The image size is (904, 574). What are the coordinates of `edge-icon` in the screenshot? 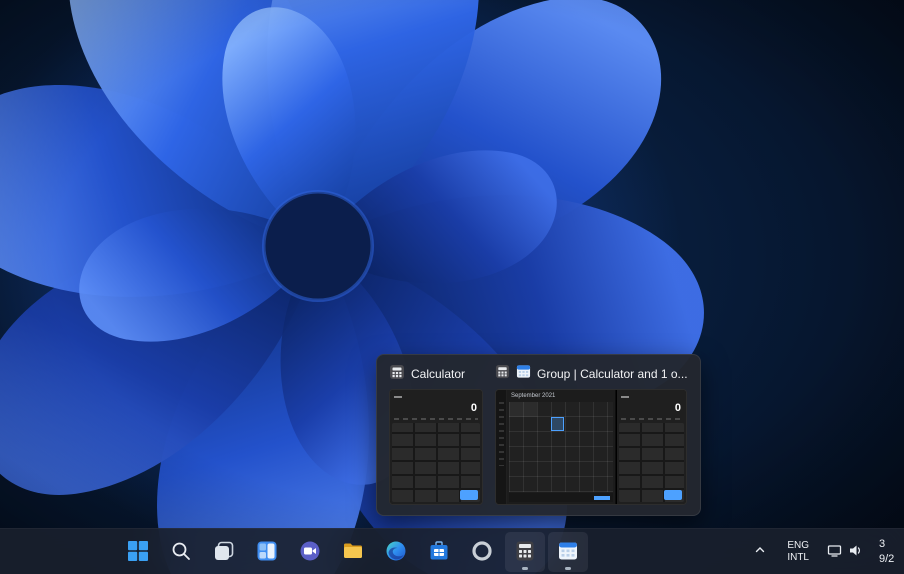 It's located at (396, 552).